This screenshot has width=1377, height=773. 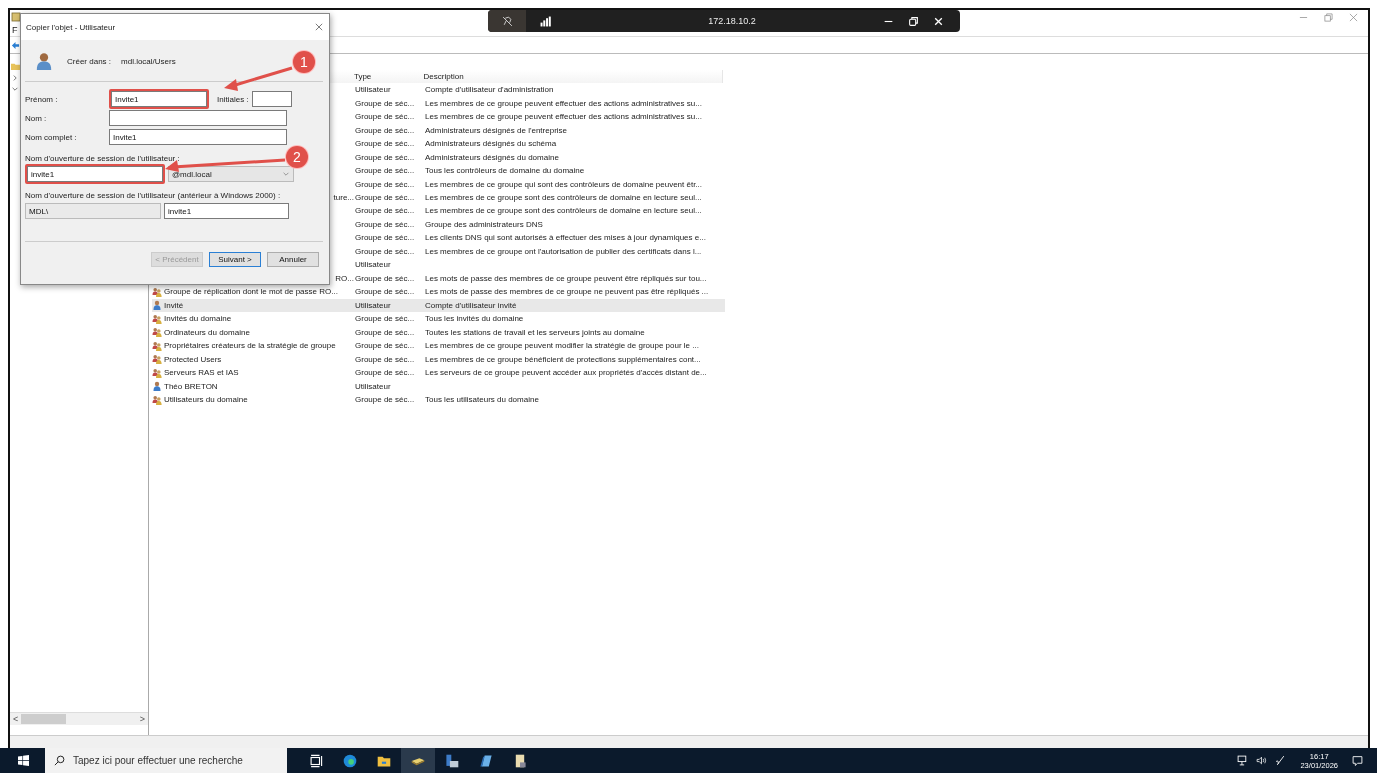 What do you see at coordinates (207, 332) in the screenshot?
I see `object-name: Ordinateurs du domaine` at bounding box center [207, 332].